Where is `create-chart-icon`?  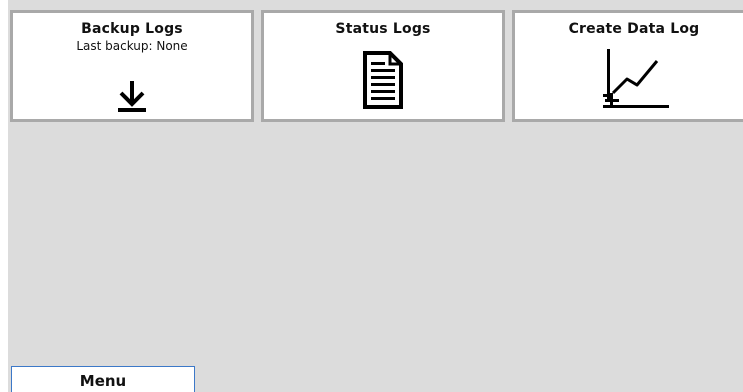 create-chart-icon is located at coordinates (636, 78).